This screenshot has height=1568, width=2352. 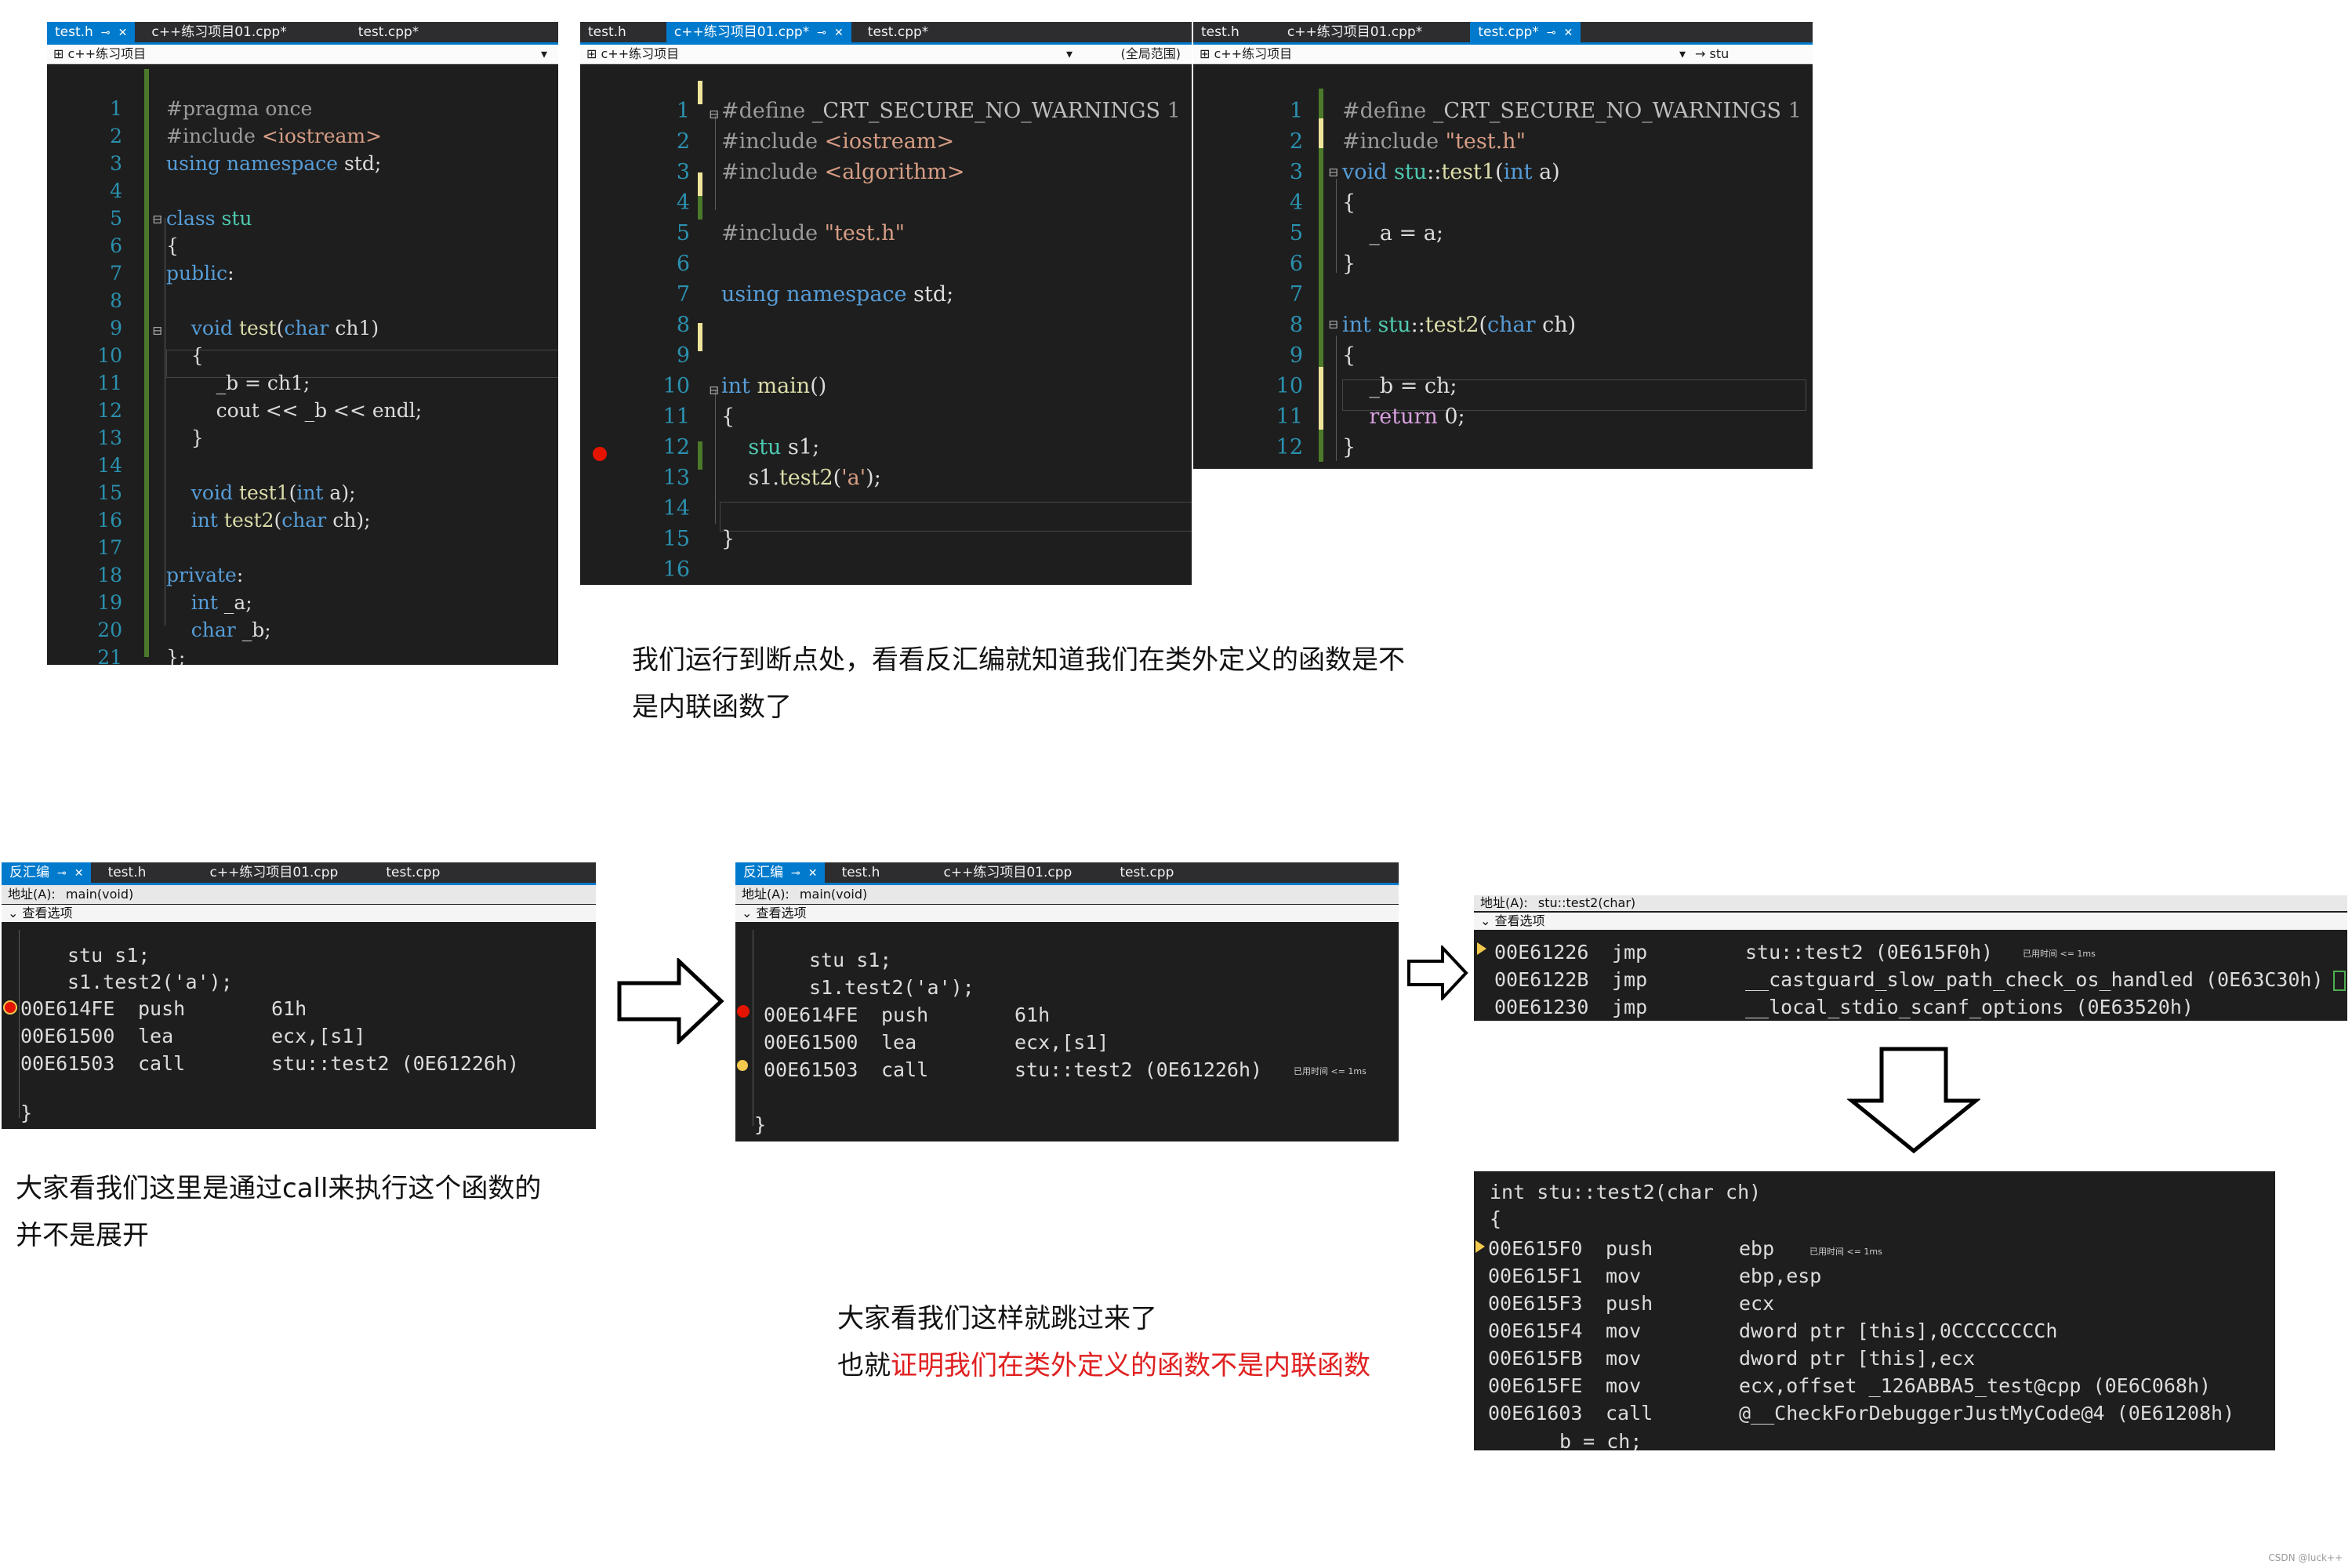 What do you see at coordinates (1296, 355) in the screenshot?
I see `line-number: 9` at bounding box center [1296, 355].